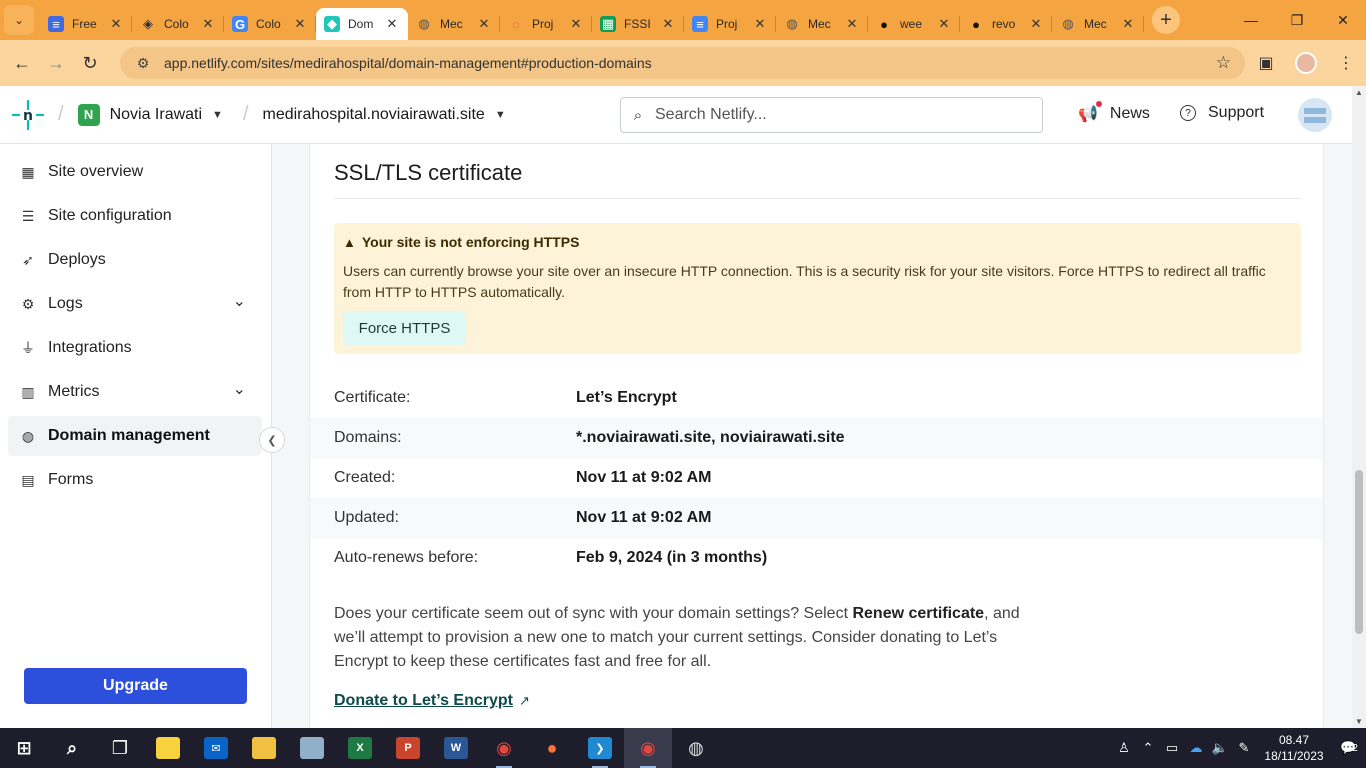  What do you see at coordinates (270, 24) in the screenshot?
I see `browser-tab: G Colo ✕` at bounding box center [270, 24].